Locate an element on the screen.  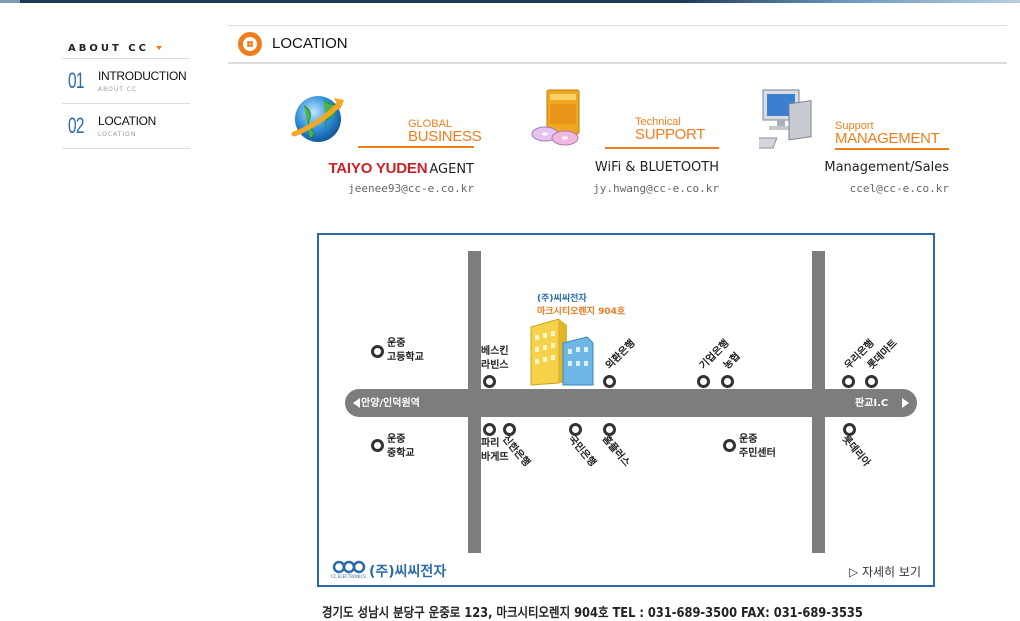
block-email: jy.hwang@cc-e.co.kr is located at coordinates (656, 188).